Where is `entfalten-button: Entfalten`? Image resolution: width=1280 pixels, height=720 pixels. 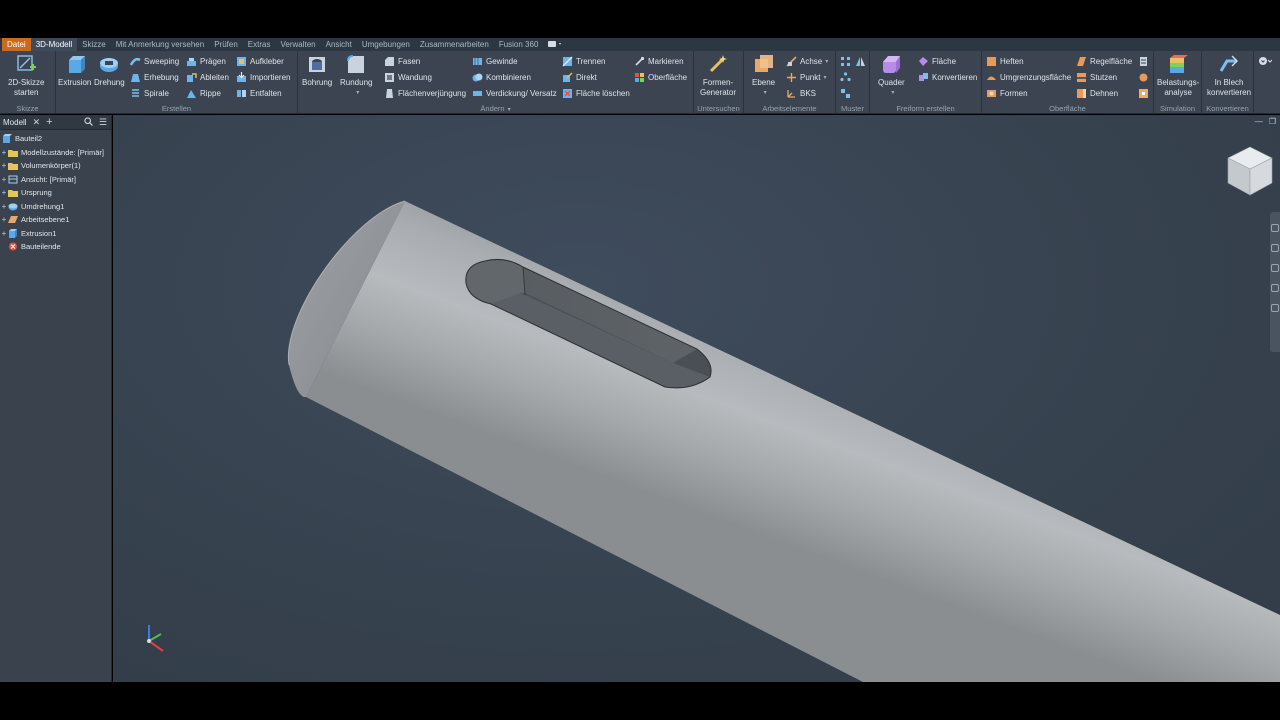
entfalten-button: Entfalten is located at coordinates (259, 93).